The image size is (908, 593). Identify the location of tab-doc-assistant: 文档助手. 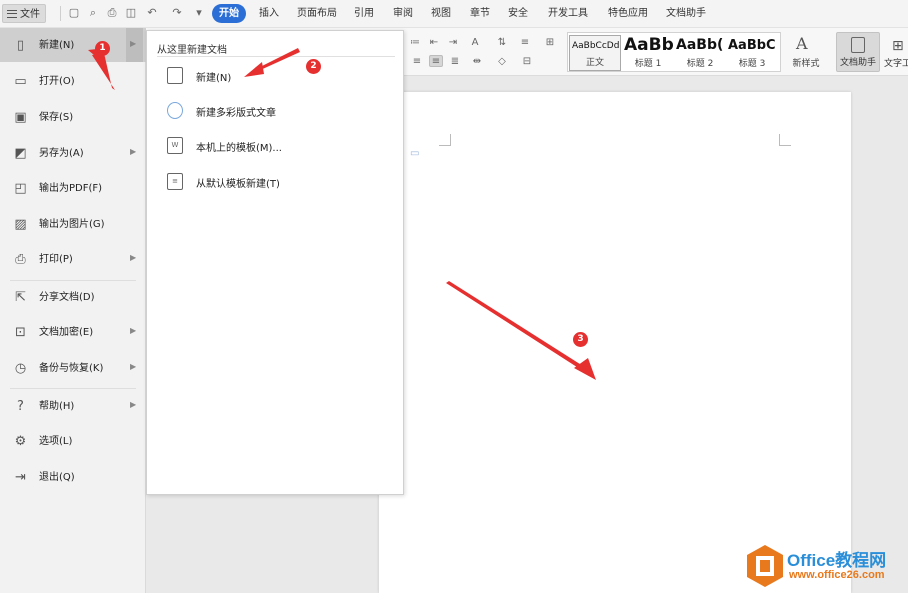
(686, 13).